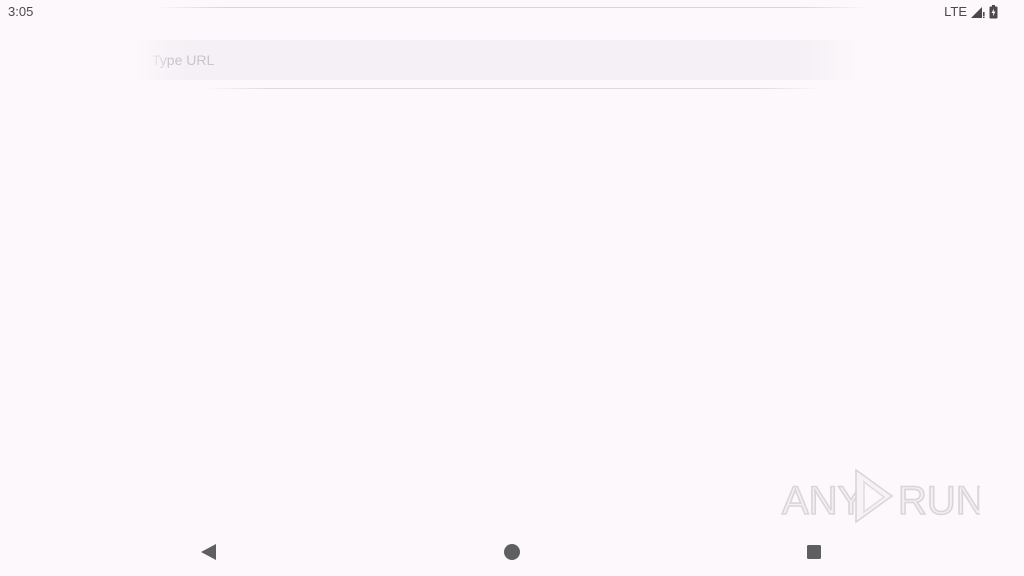  I want to click on url-input-field: Type URL, so click(495, 60).